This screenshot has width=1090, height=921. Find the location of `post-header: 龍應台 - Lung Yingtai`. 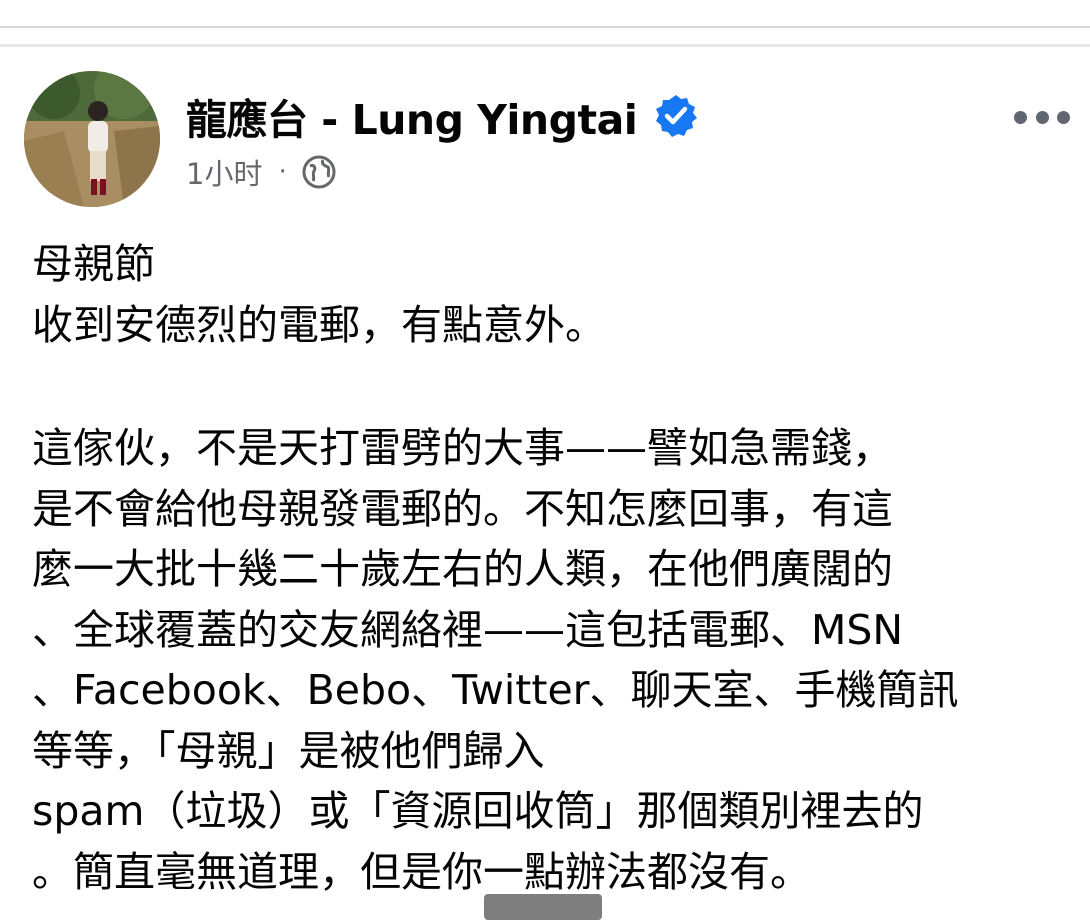

post-header: 龍應台 - Lung Yingtai is located at coordinates (442, 116).